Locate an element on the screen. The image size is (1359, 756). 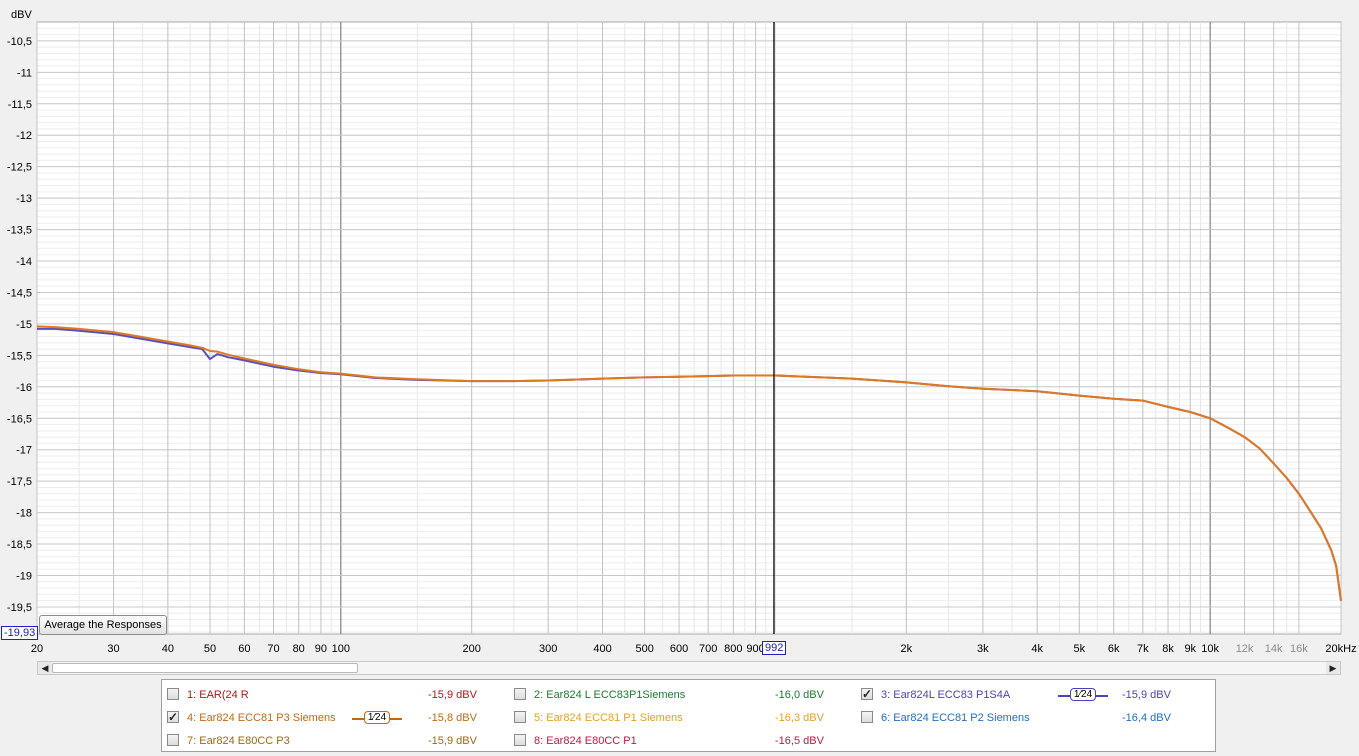
x-tick-label: 500 is located at coordinates (644, 649).